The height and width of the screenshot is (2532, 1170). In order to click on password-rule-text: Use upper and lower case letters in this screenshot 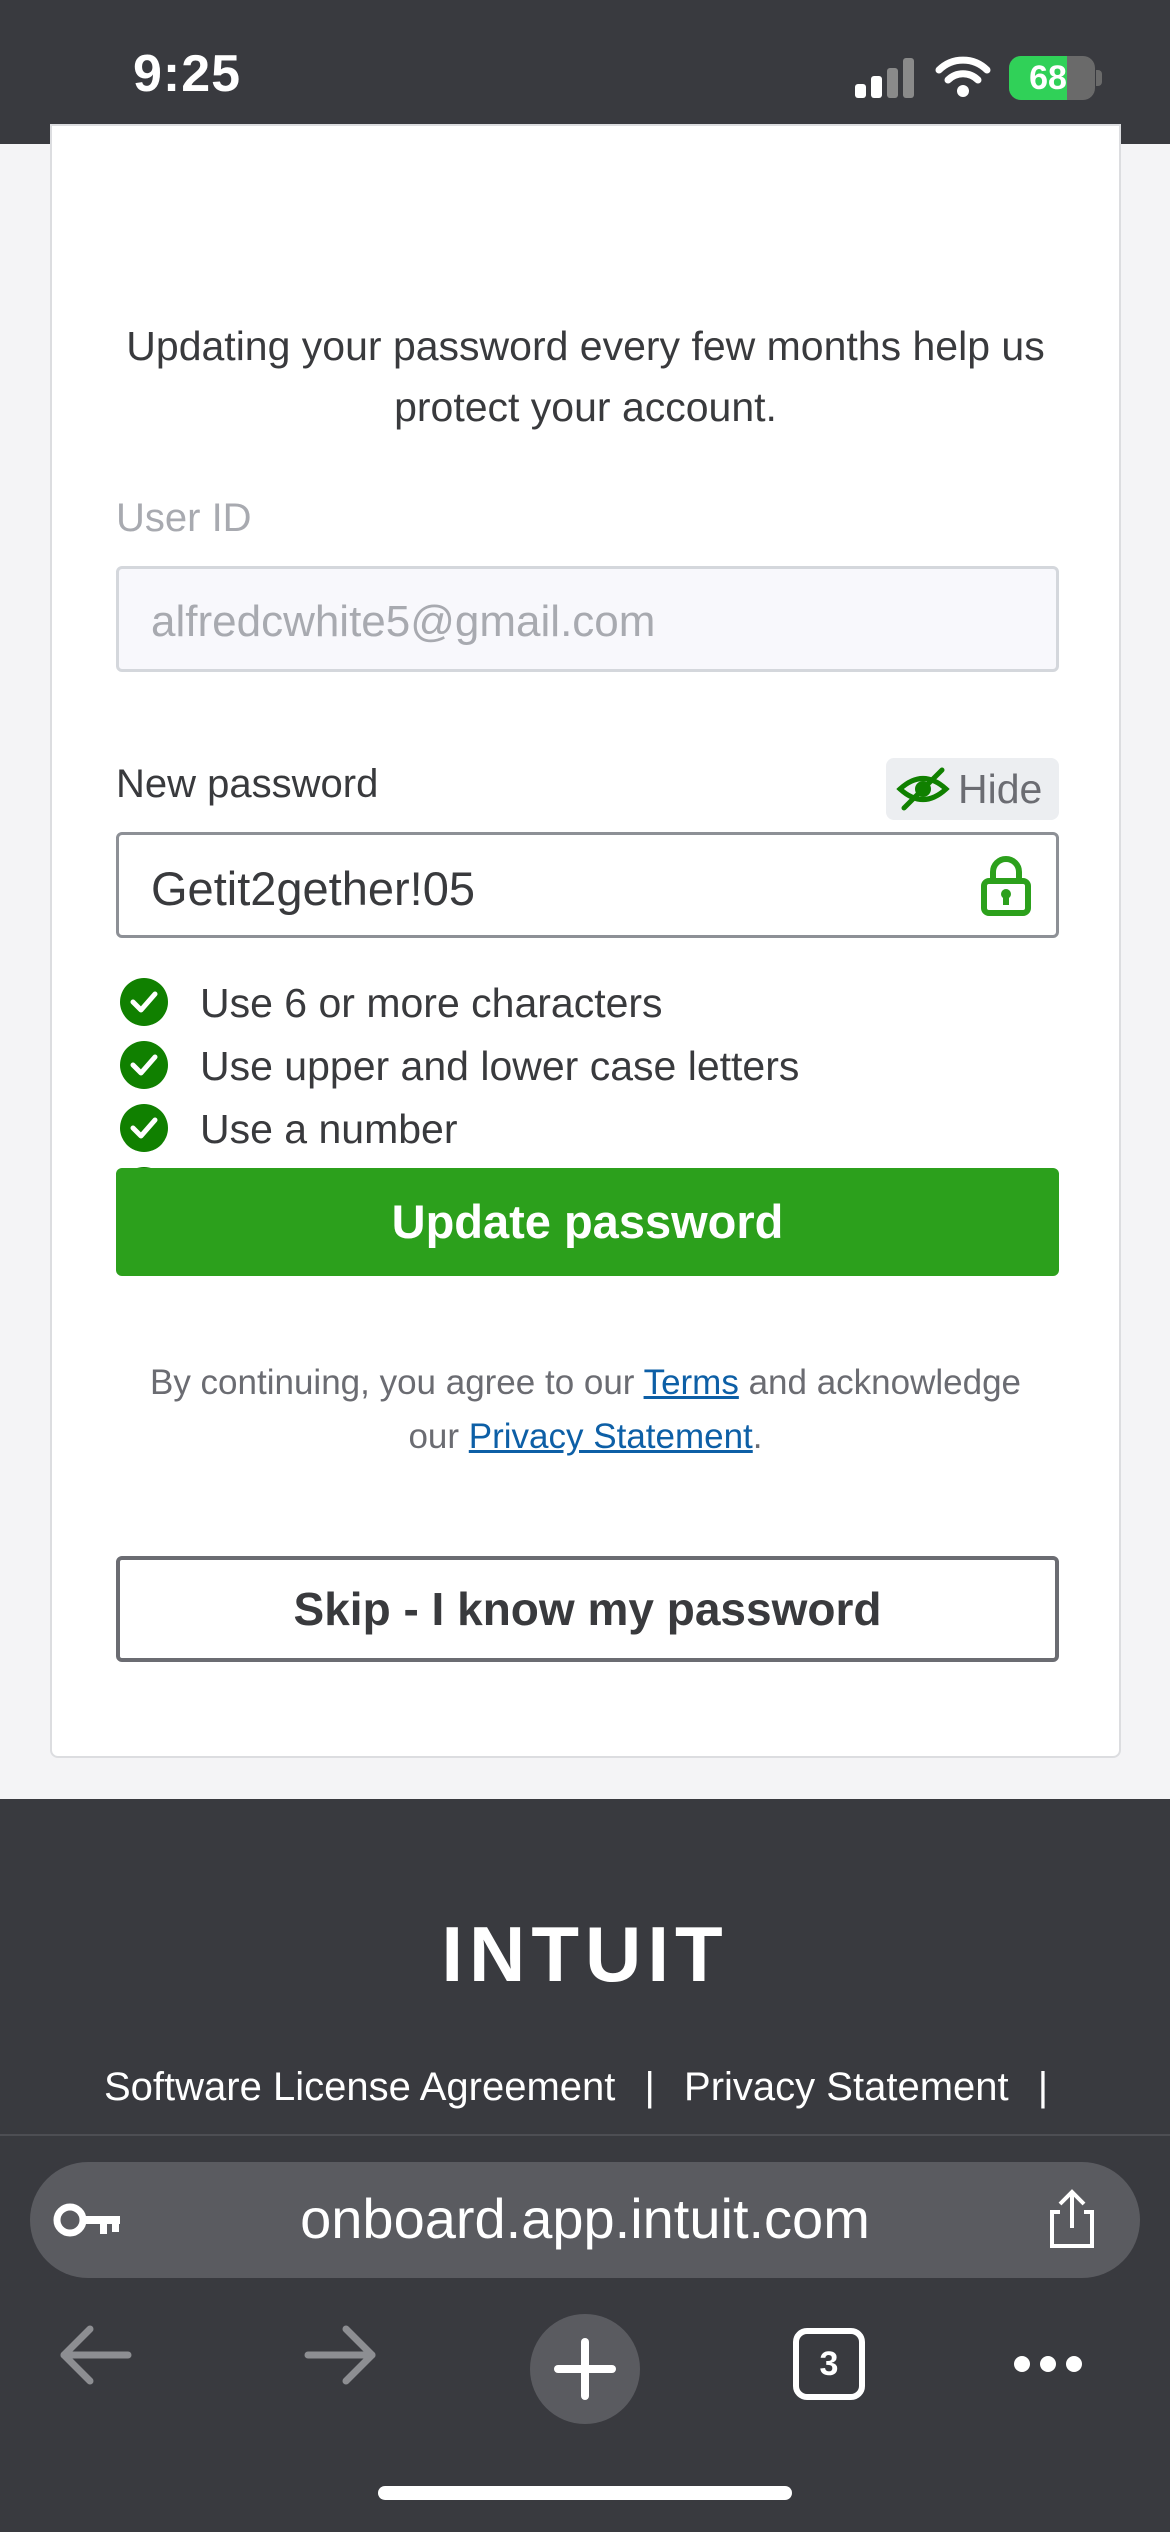, I will do `click(500, 1066)`.